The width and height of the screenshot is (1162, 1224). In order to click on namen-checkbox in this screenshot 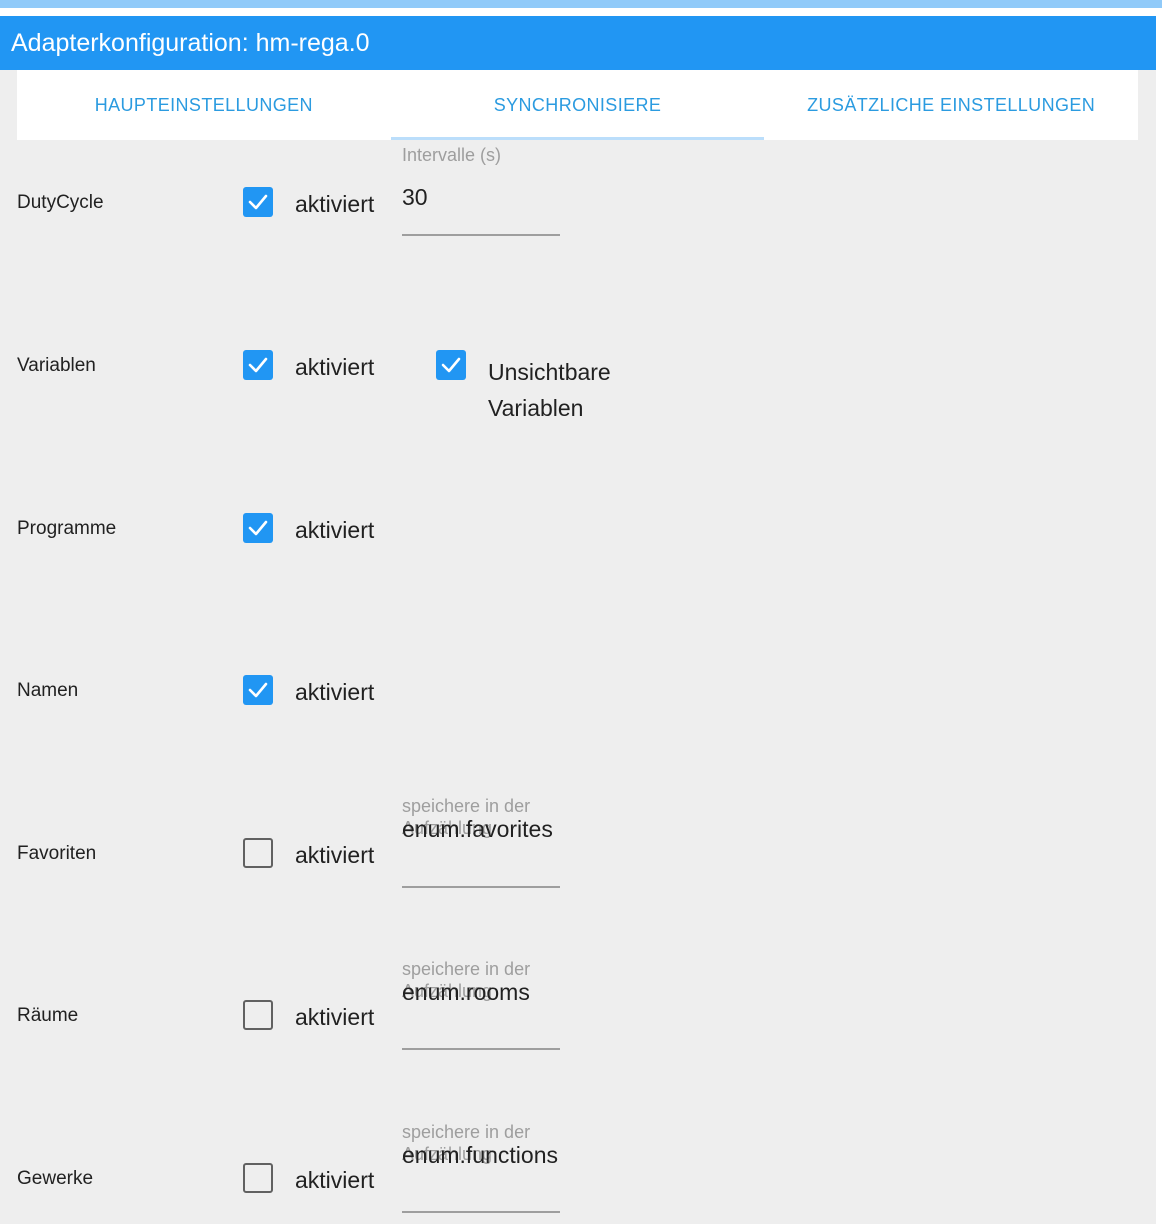, I will do `click(258, 690)`.